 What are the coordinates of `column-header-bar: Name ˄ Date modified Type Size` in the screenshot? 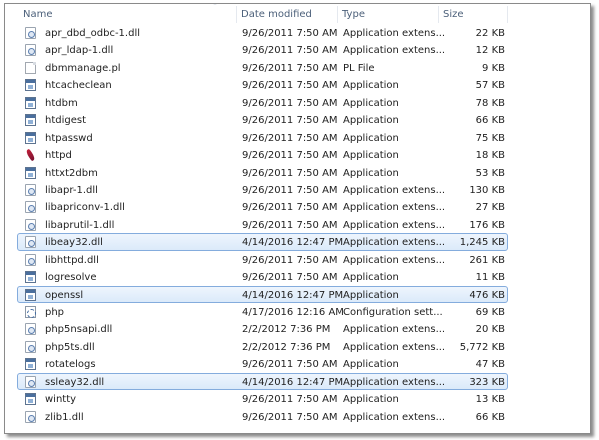 It's located at (297, 14).